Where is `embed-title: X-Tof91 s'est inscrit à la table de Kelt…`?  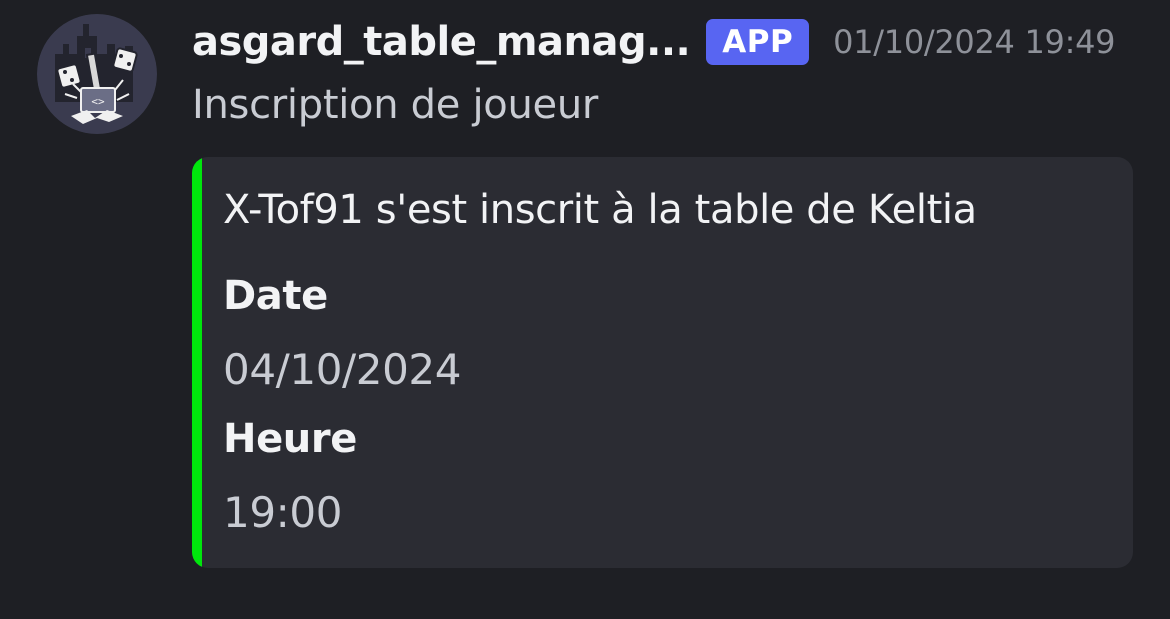
embed-title: X-Tof91 s'est inscrit à la table de Kelt… is located at coordinates (600, 210).